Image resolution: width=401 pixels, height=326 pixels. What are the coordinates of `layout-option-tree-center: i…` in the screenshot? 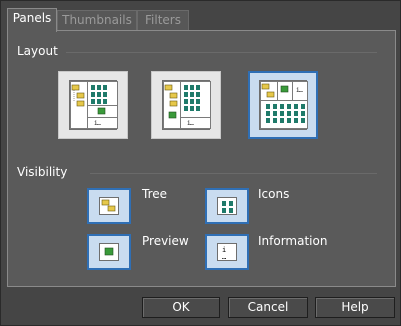 It's located at (186, 105).